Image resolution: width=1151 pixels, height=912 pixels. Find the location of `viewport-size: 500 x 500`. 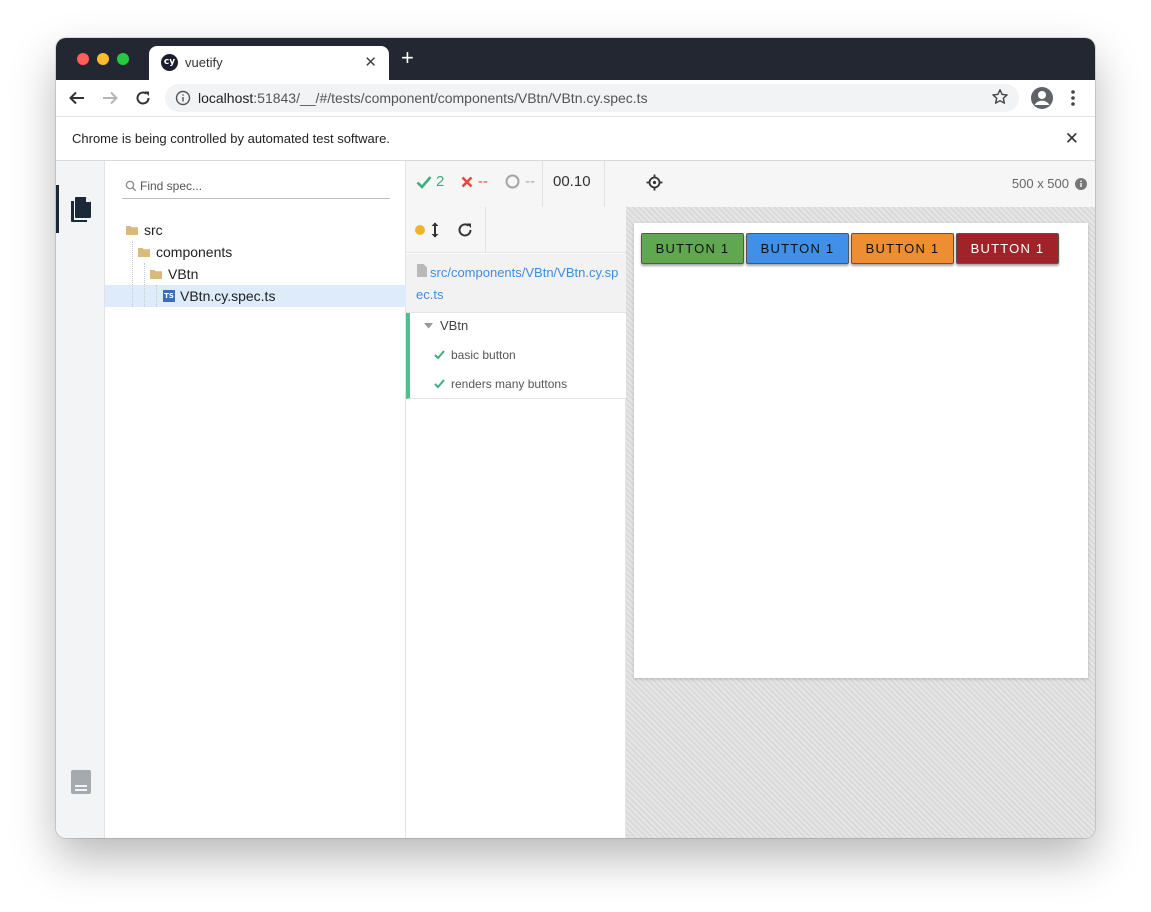

viewport-size: 500 x 500 is located at coordinates (1049, 183).